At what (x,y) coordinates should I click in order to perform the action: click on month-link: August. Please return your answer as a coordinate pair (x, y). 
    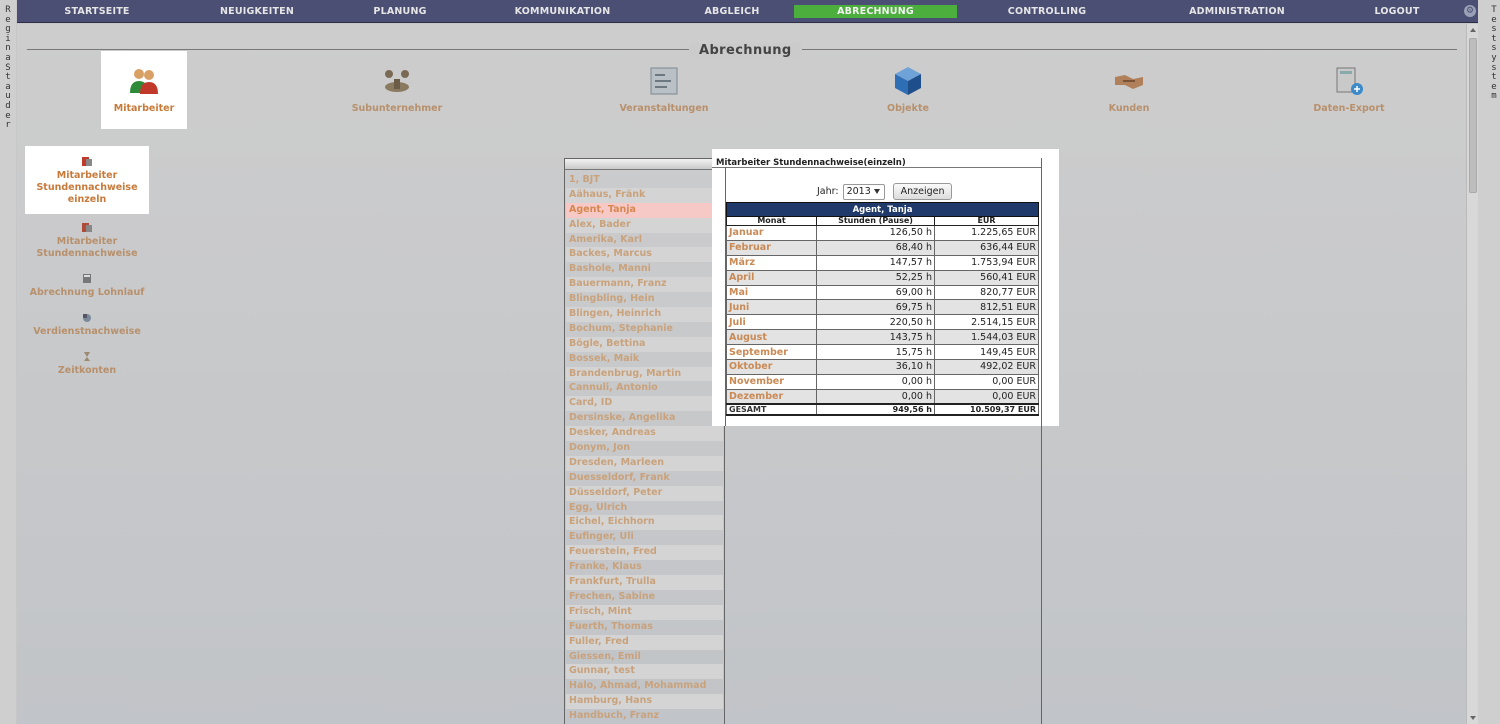
    Looking at the image, I should click on (771, 337).